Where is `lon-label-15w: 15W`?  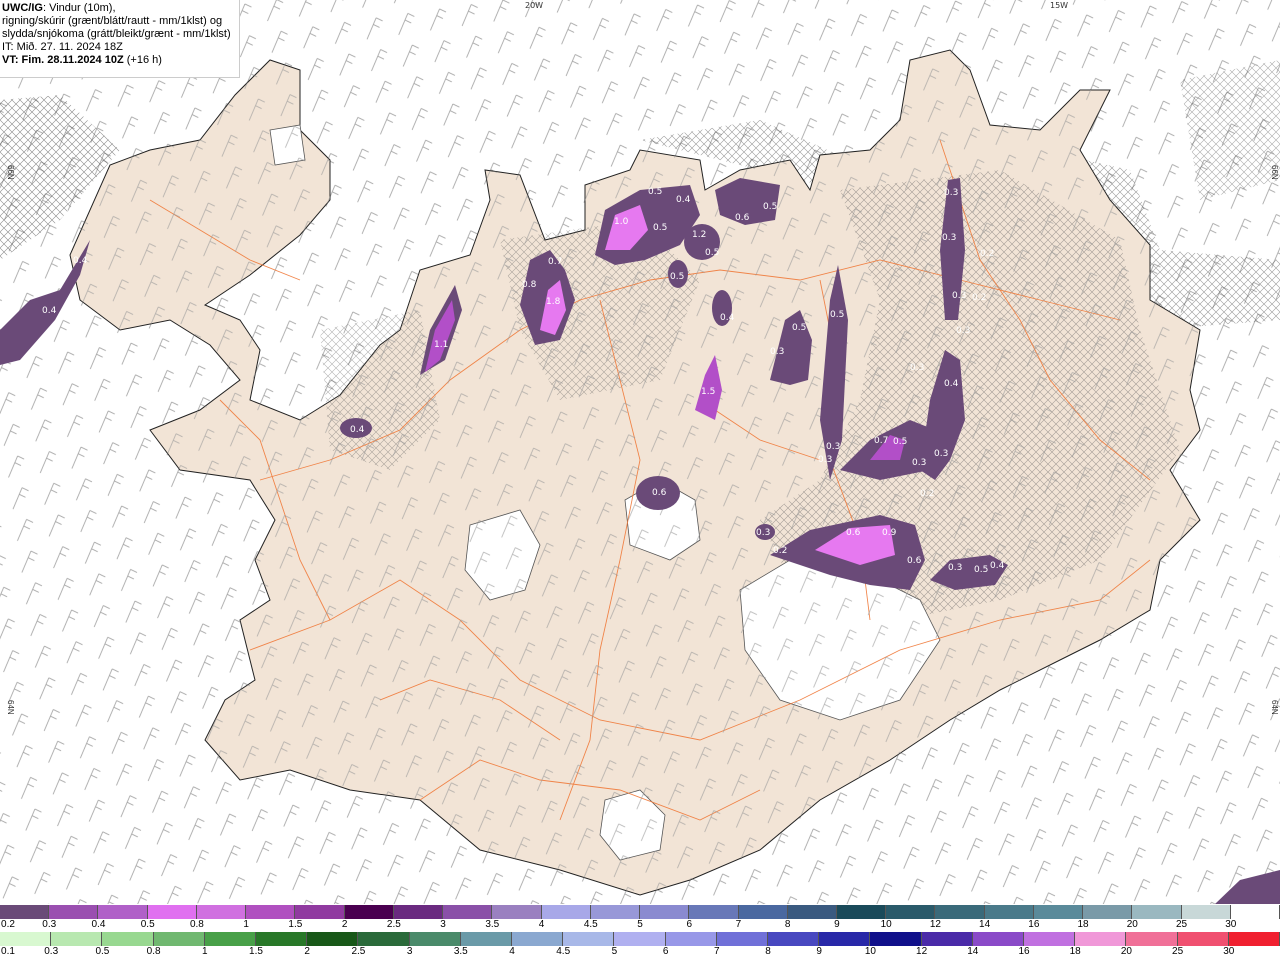 lon-label-15w: 15W is located at coordinates (1059, 5).